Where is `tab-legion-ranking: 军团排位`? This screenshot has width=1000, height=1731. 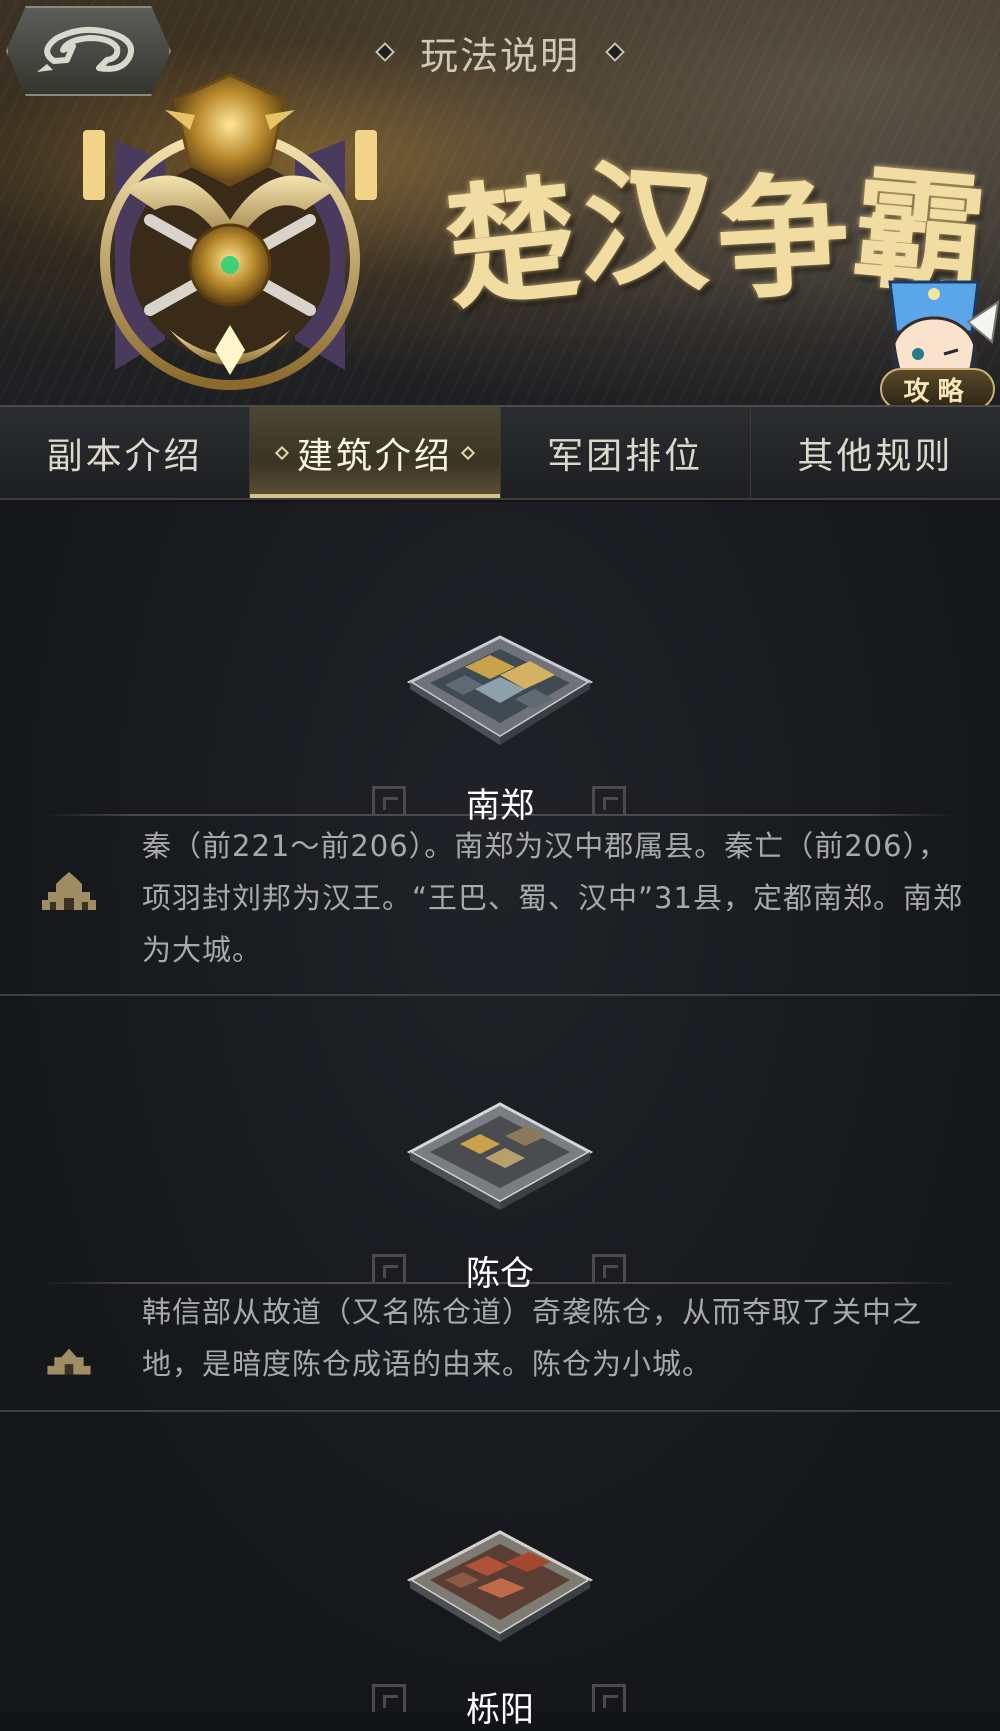
tab-legion-ranking: 军团排位 is located at coordinates (624, 452).